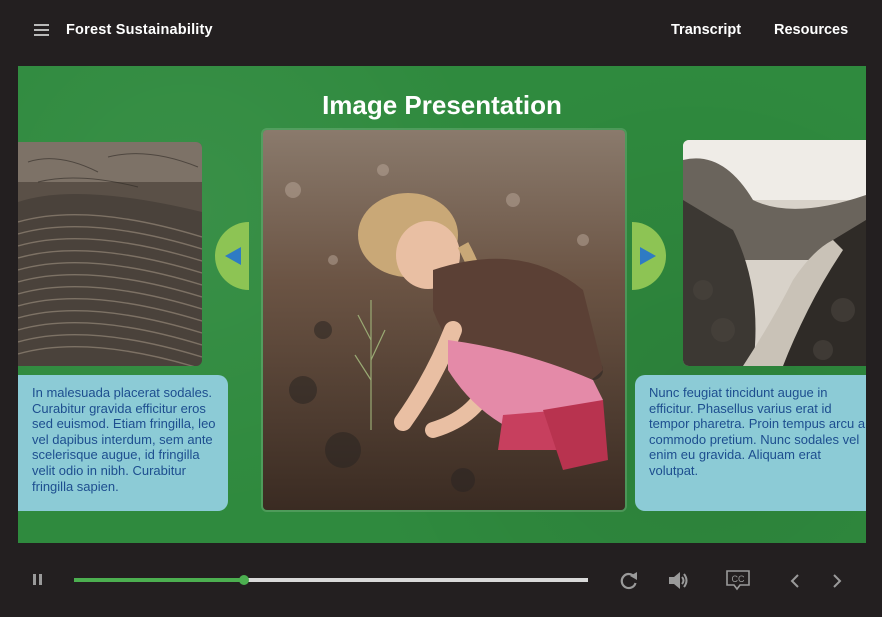  I want to click on triangle-left-icon, so click(233, 256).